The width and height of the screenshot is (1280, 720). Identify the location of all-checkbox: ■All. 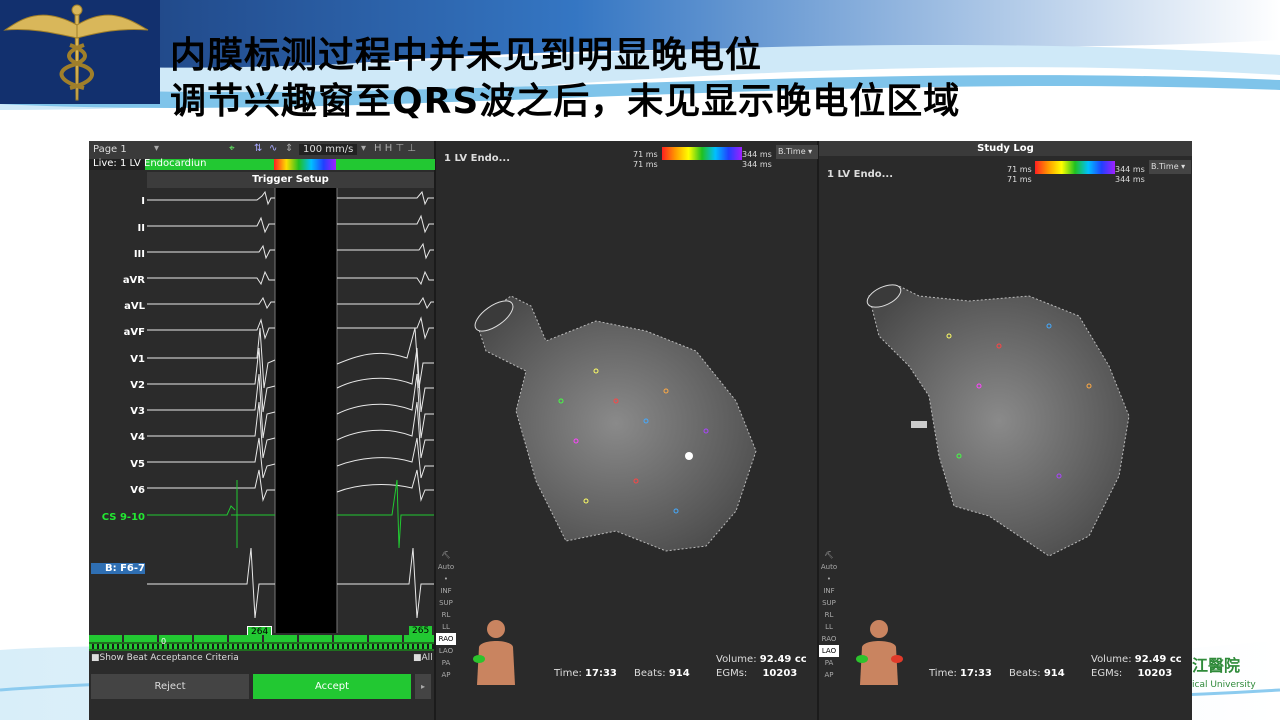
(423, 658).